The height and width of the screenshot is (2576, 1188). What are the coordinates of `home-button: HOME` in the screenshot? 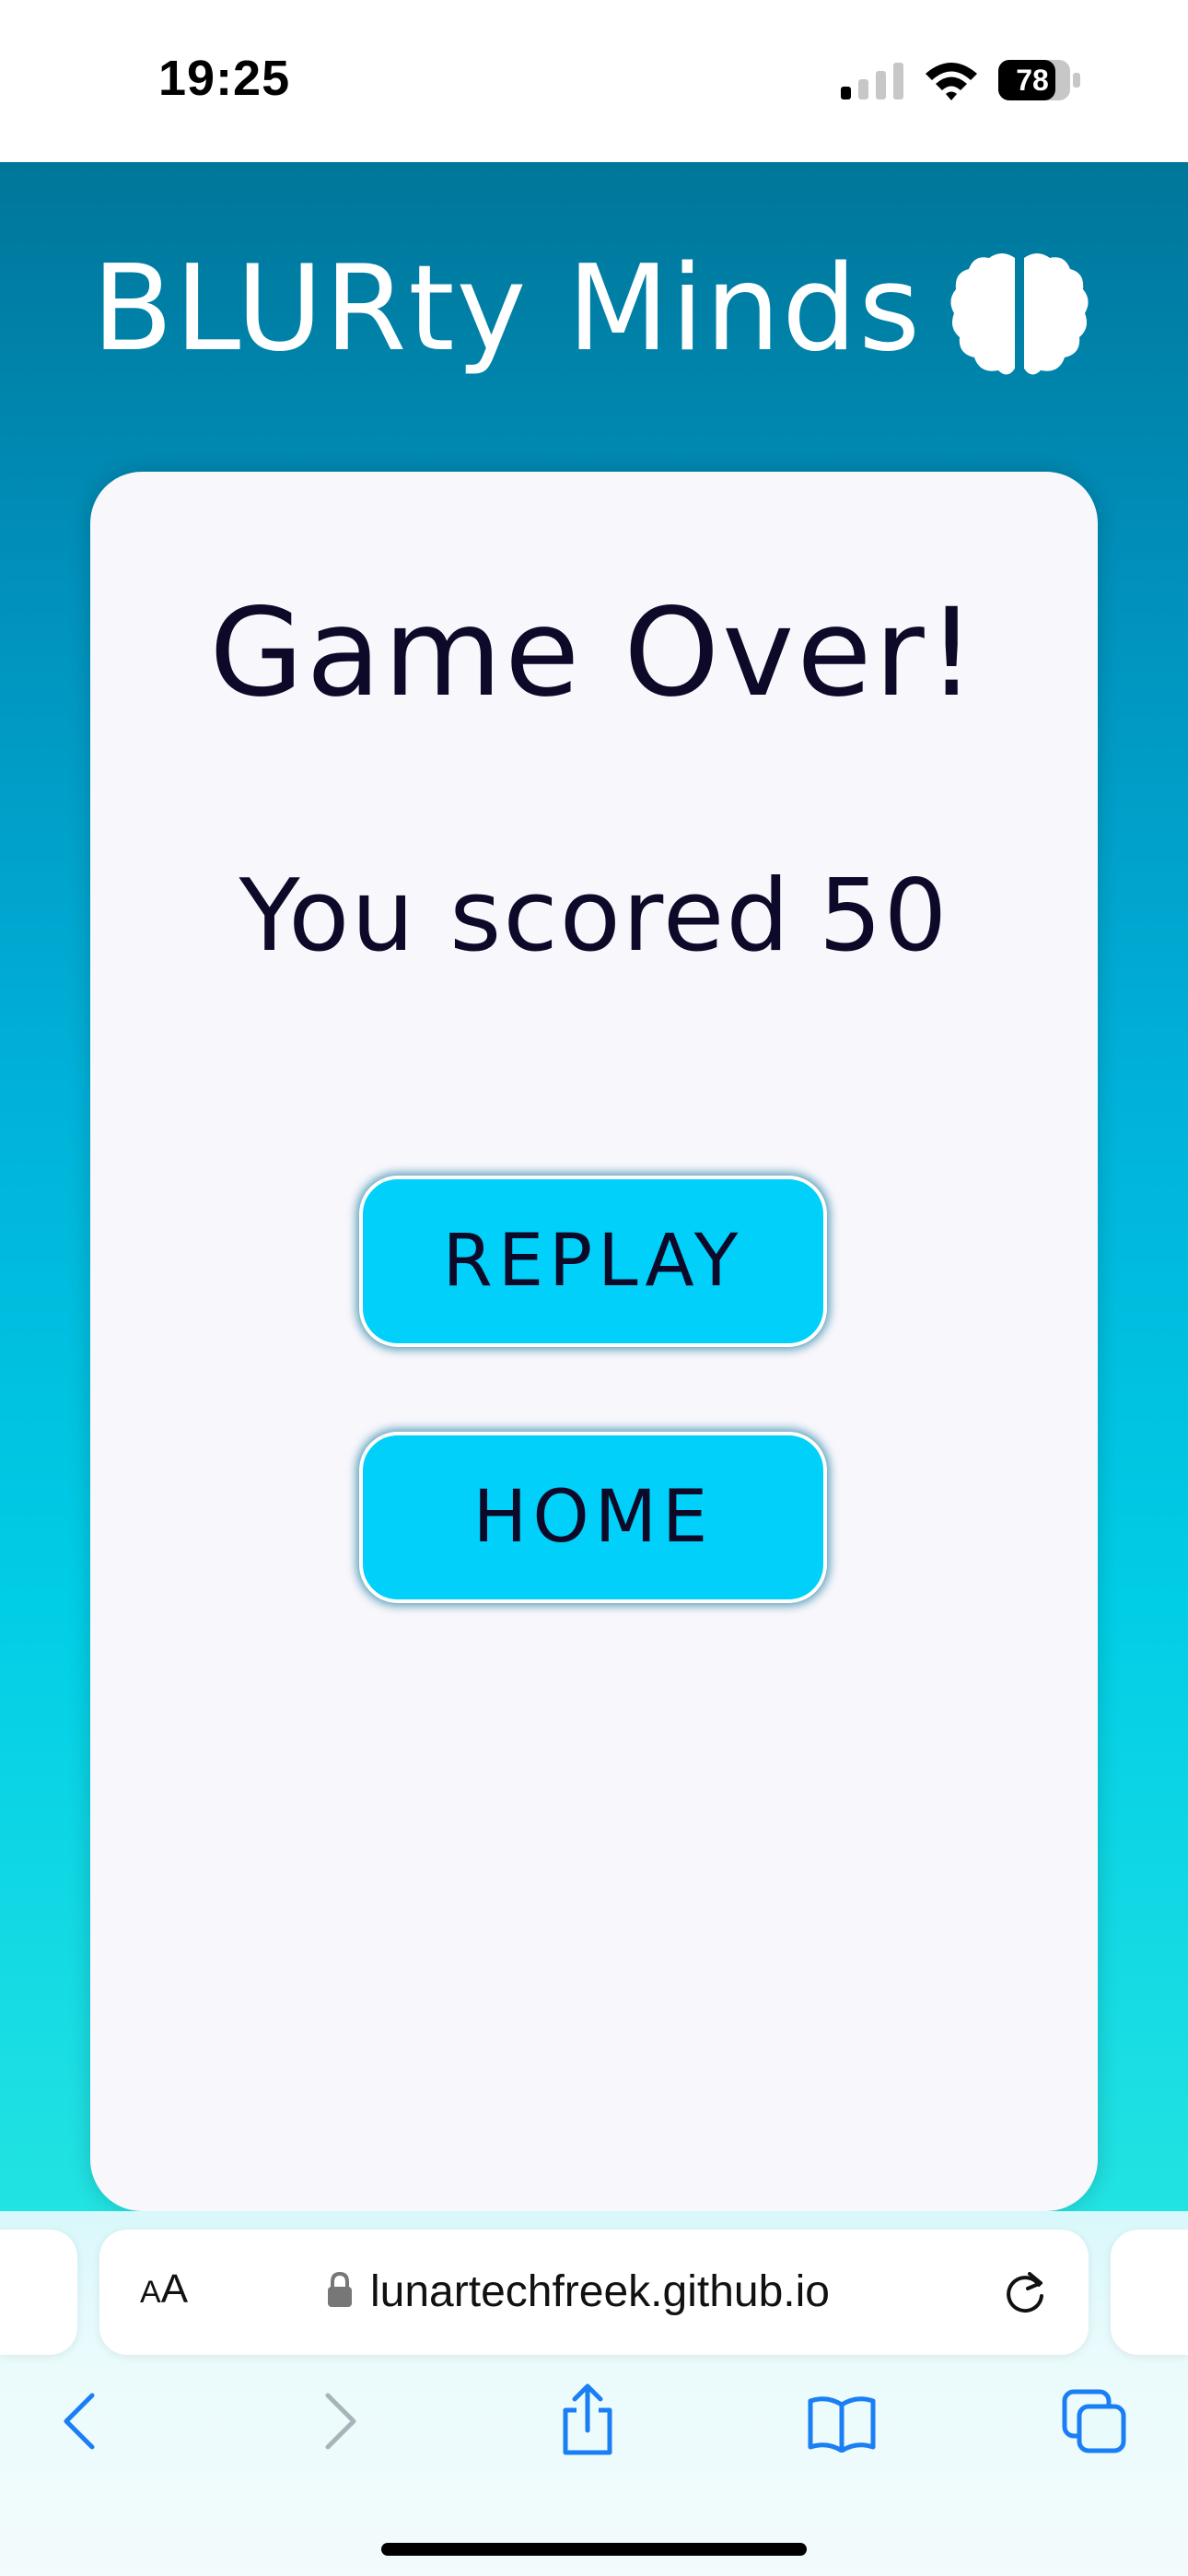 It's located at (593, 1517).